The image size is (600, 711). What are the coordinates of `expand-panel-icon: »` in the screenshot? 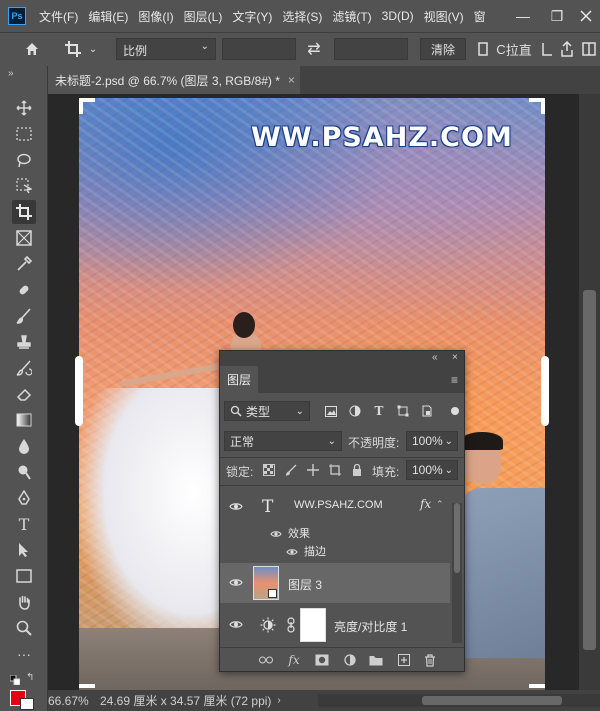 It's located at (11, 73).